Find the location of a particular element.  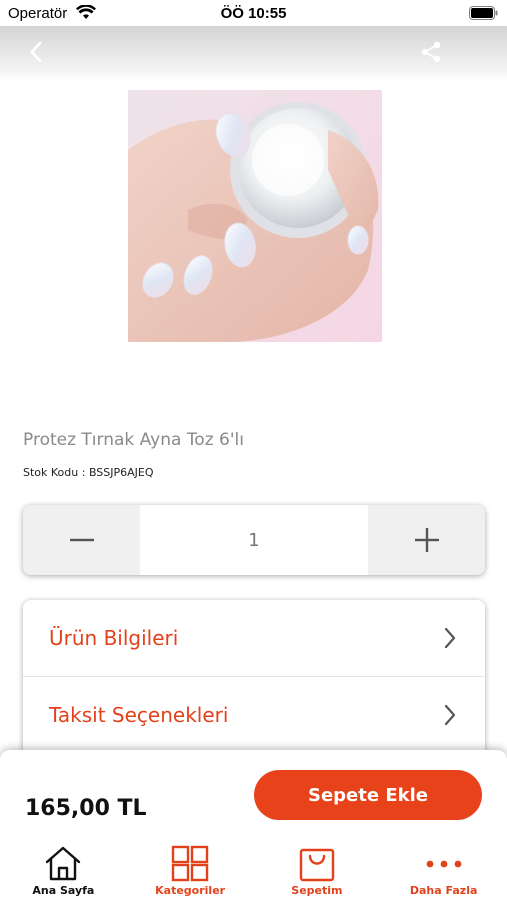

share-button is located at coordinates (431, 52).